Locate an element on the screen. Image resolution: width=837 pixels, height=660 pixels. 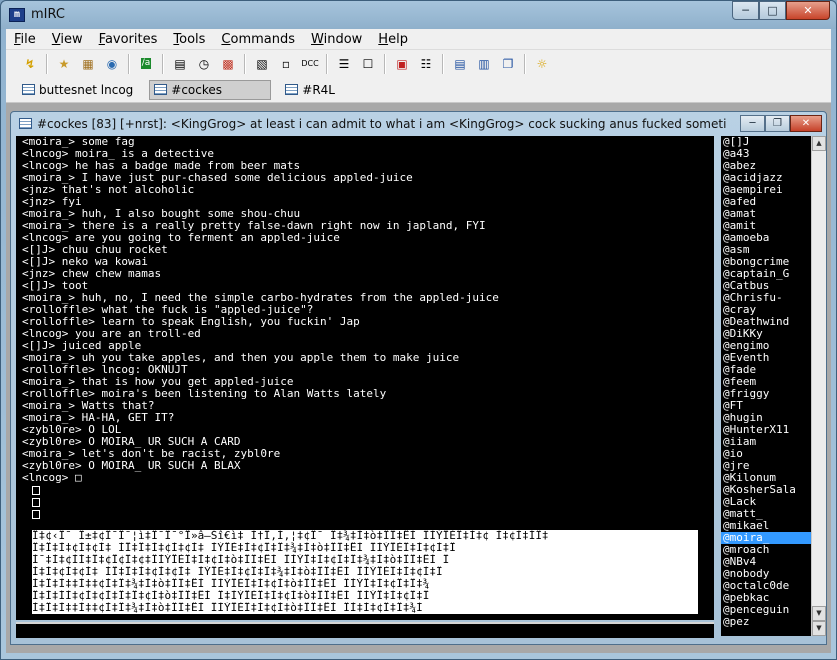
dcc-chat-button: ▫ is located at coordinates (286, 64).